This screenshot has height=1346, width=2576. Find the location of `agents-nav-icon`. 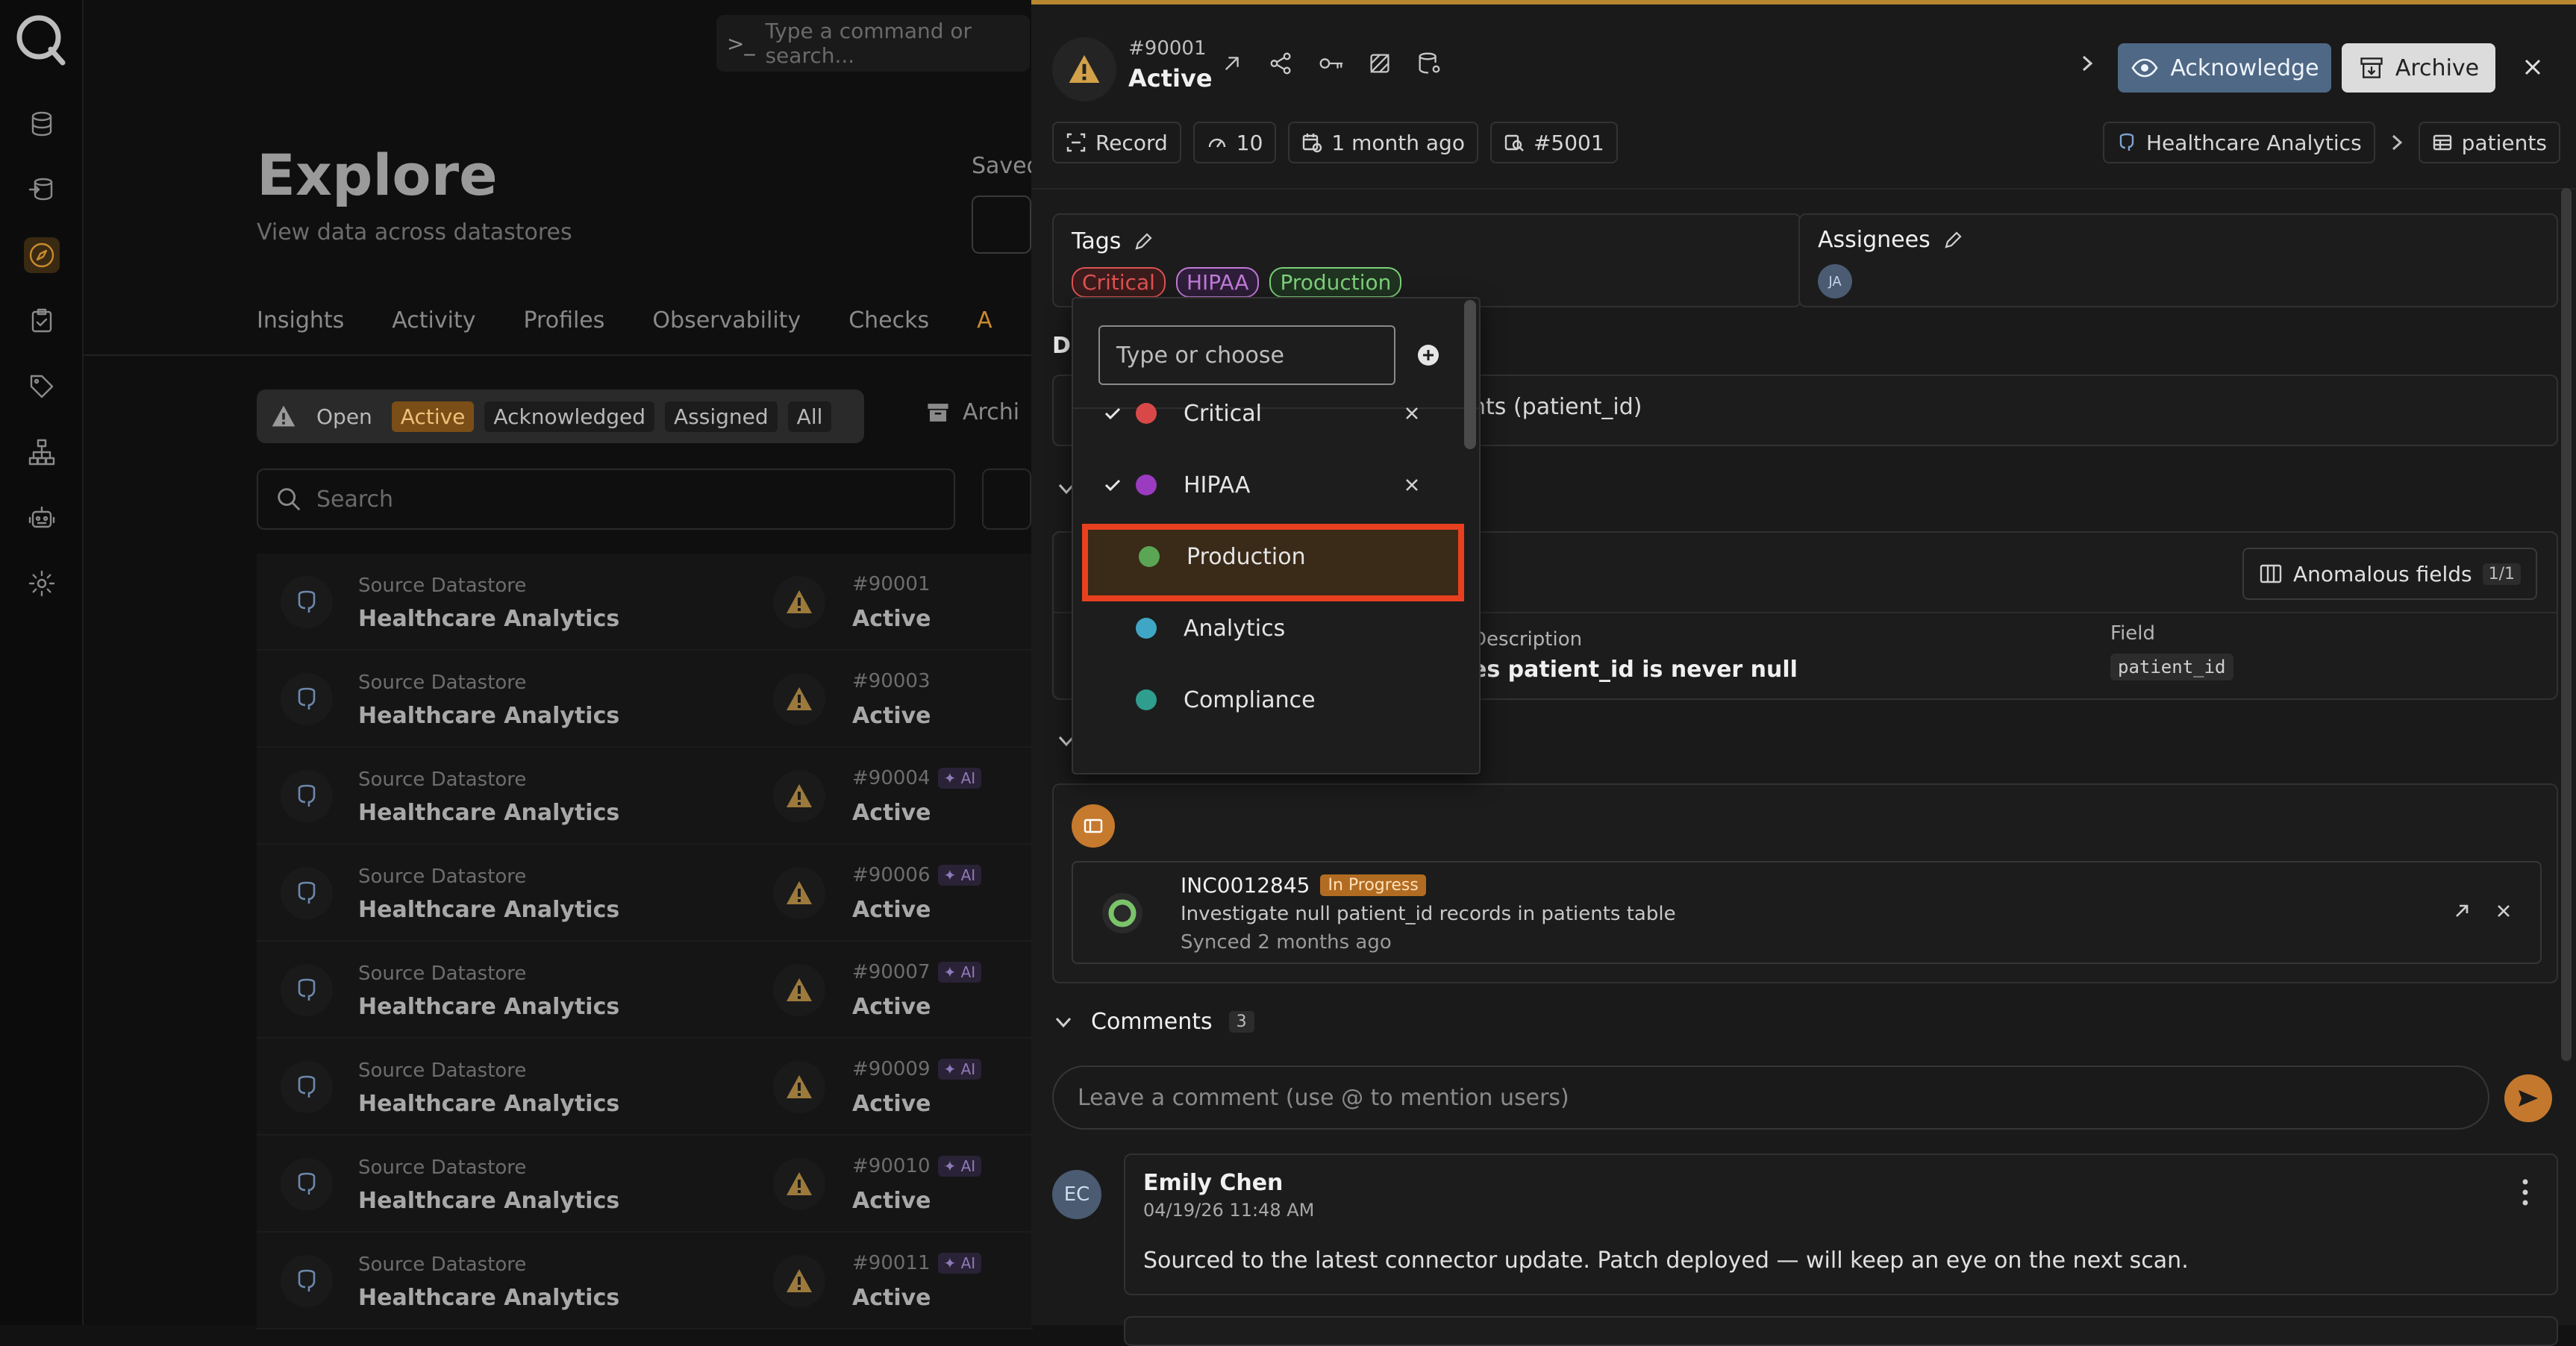

agents-nav-icon is located at coordinates (42, 518).